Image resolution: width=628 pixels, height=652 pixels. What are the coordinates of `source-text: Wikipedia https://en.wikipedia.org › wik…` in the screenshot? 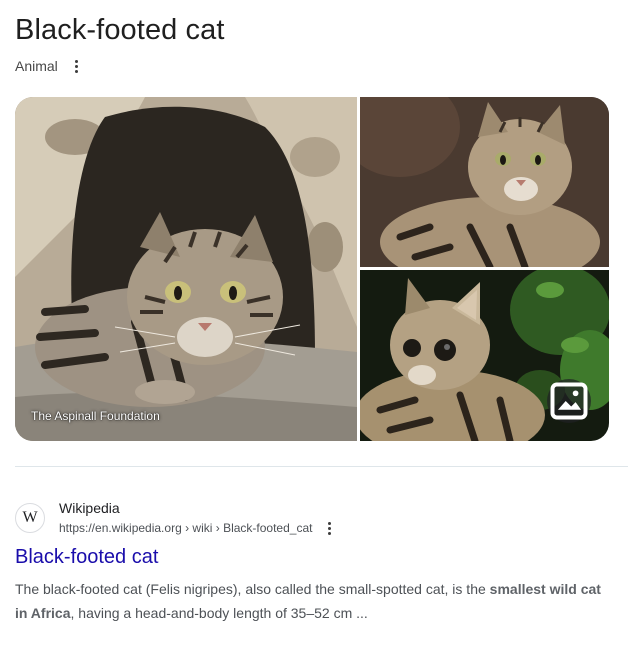 It's located at (197, 518).